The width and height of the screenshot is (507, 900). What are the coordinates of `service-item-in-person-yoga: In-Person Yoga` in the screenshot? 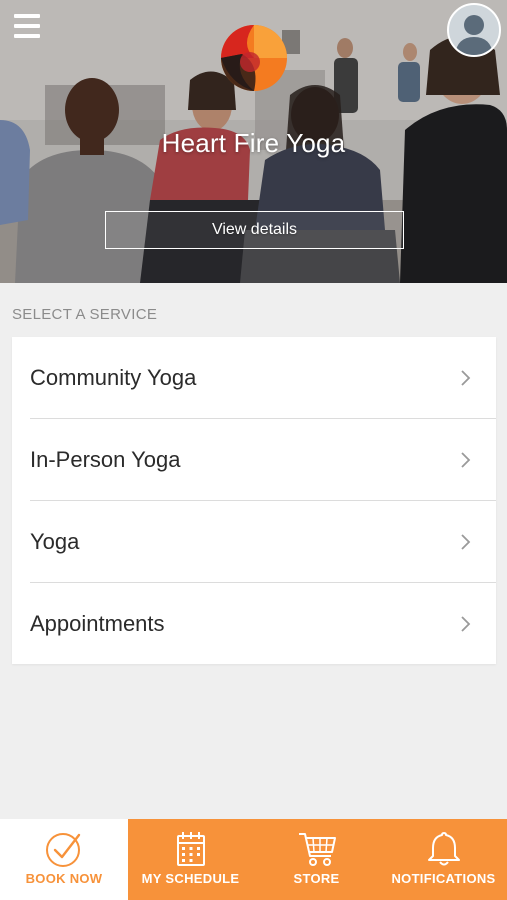 It's located at (254, 460).